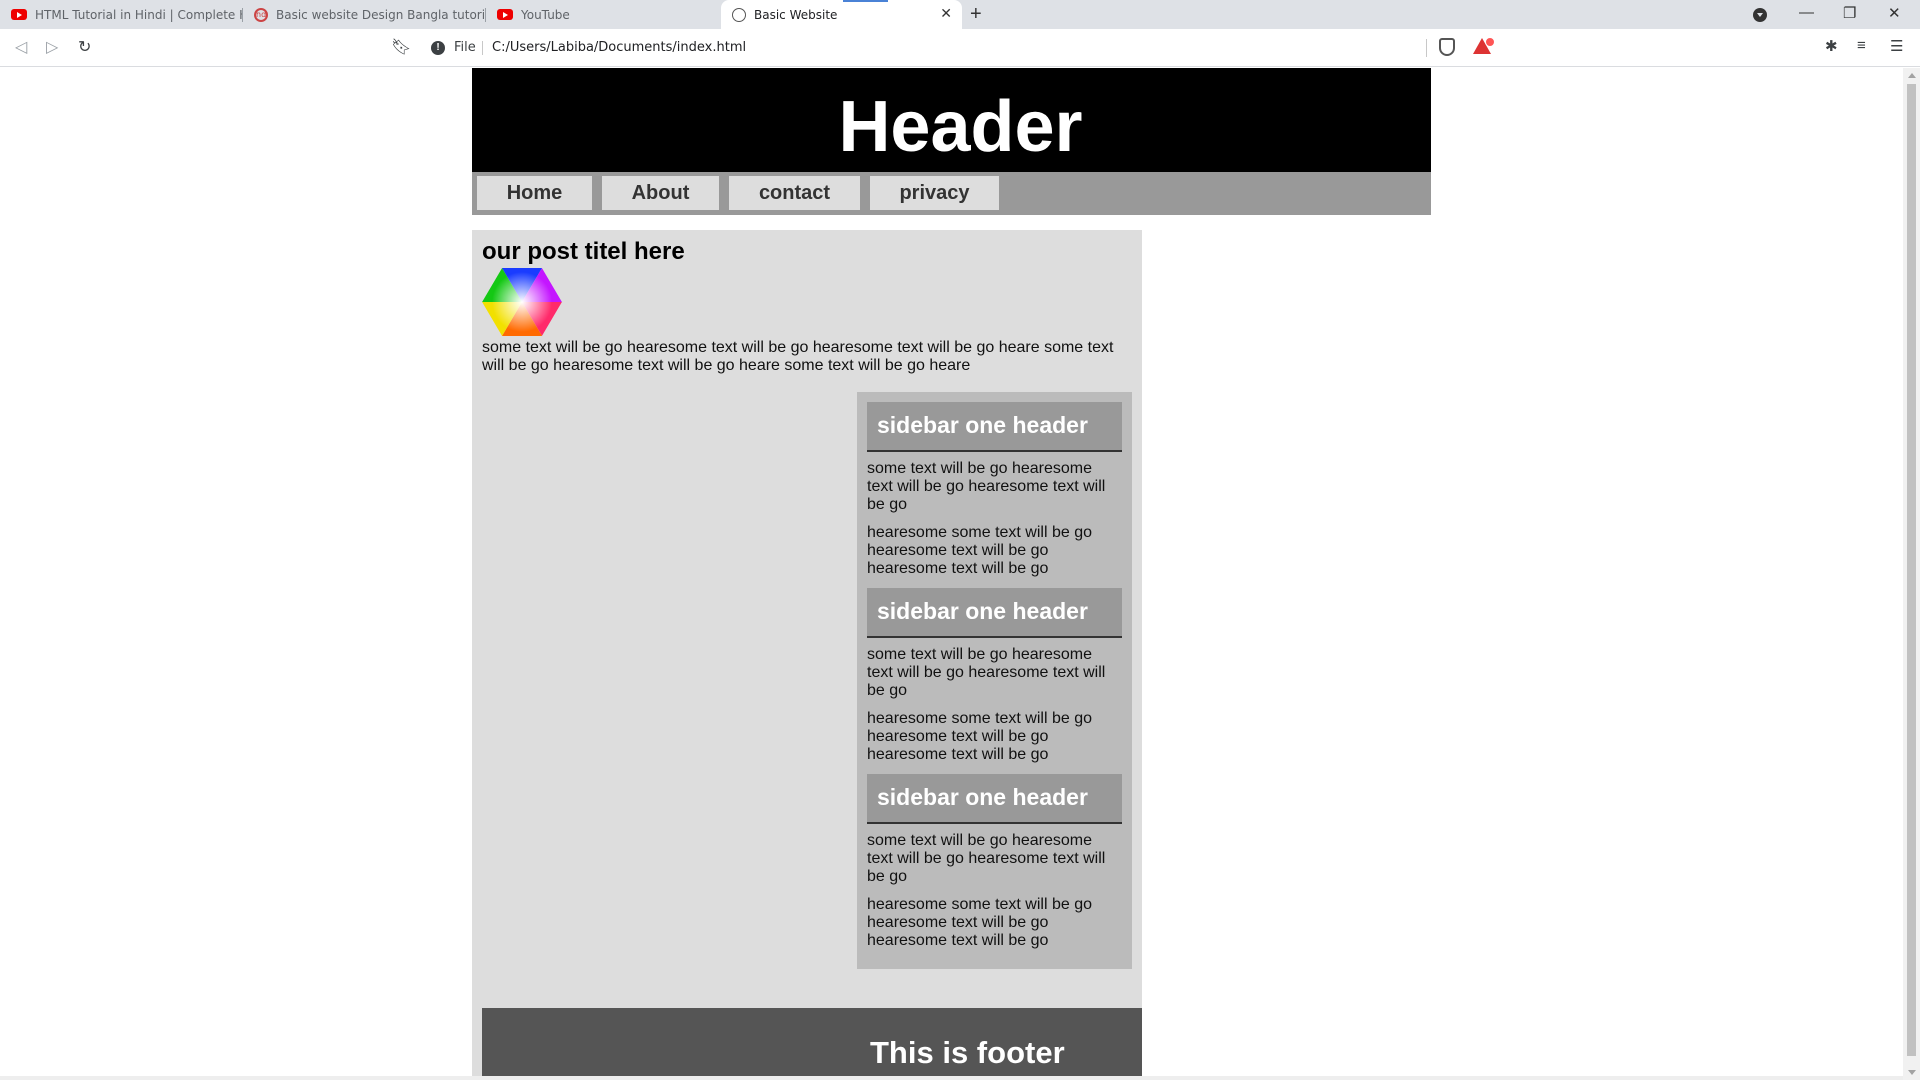 The height and width of the screenshot is (1080, 1920). What do you see at coordinates (794, 193) in the screenshot?
I see `nav-contact-link: contact` at bounding box center [794, 193].